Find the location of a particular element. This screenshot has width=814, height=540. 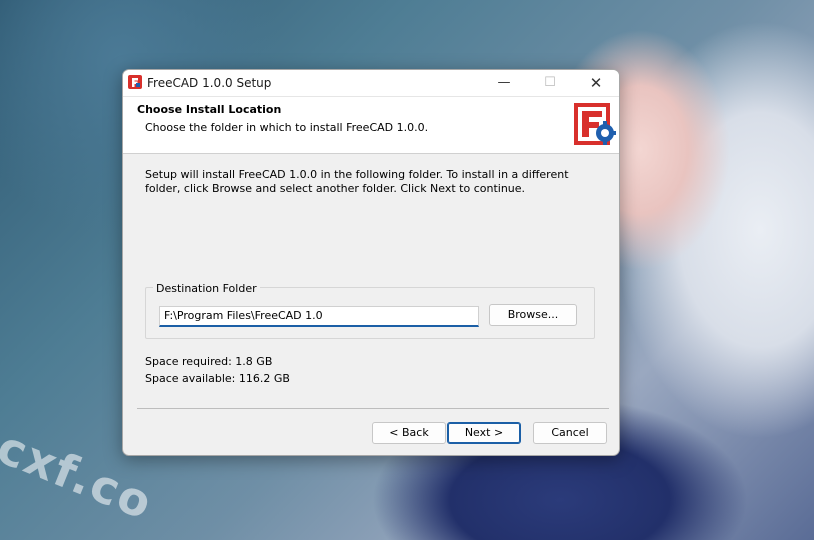

space-available: Space available: 116.2 GB is located at coordinates (217, 378).